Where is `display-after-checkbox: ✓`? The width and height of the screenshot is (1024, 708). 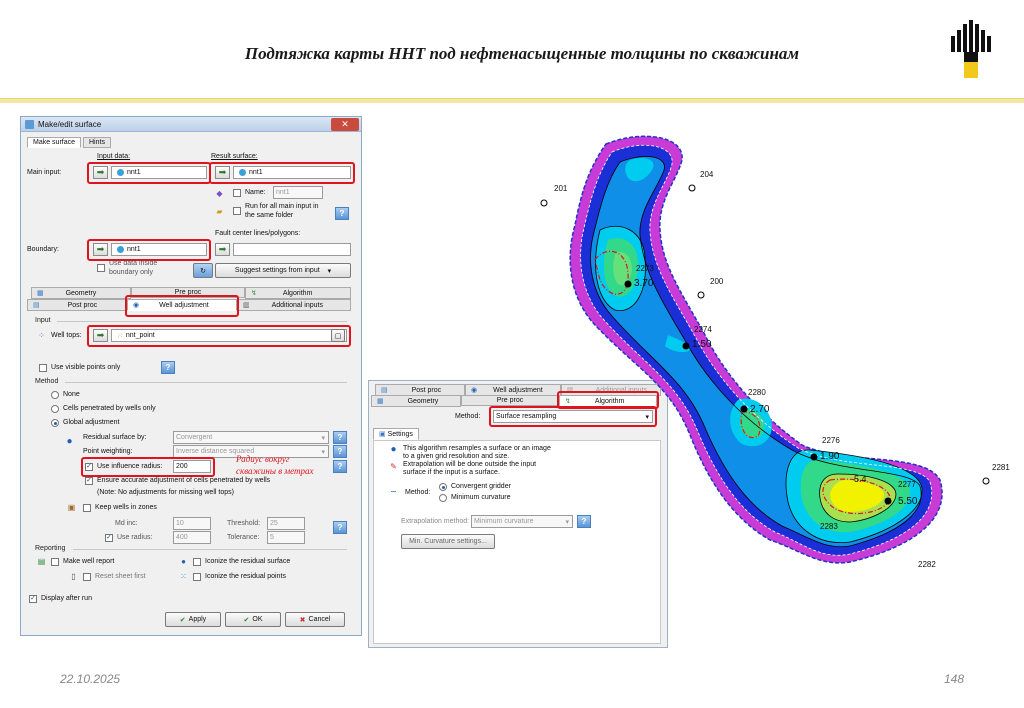
display-after-checkbox: ✓ is located at coordinates (33, 599).